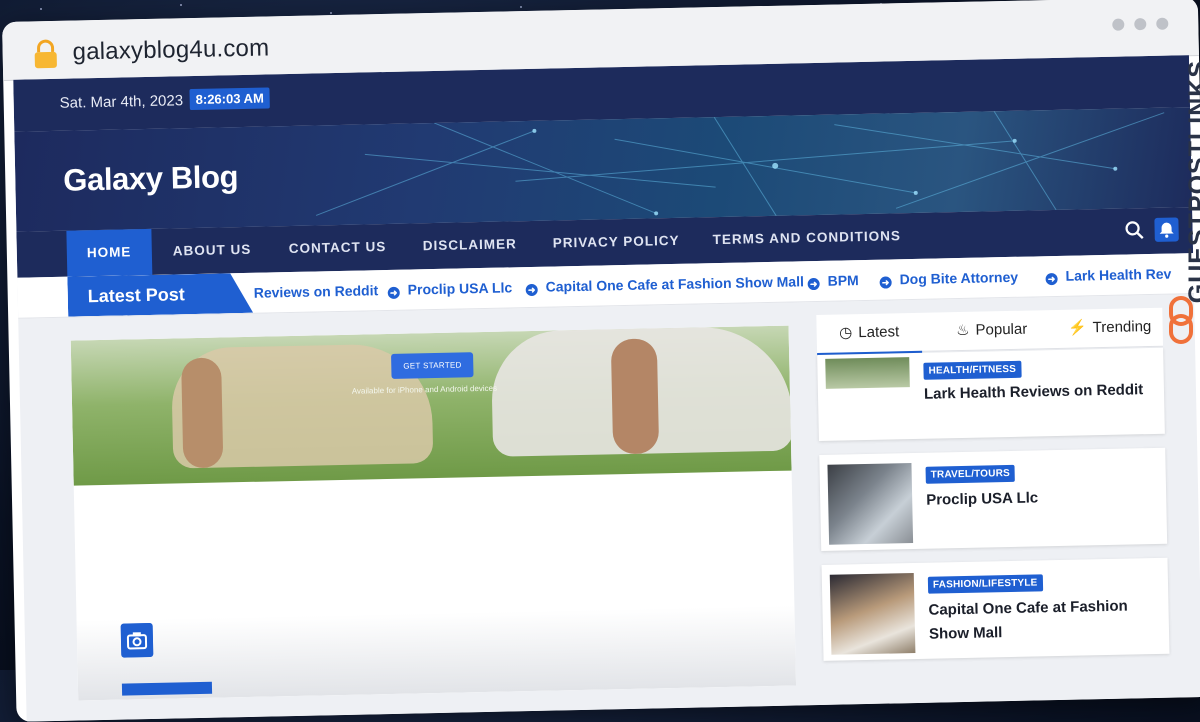  I want to click on category-badge: HEALTH/FITNESS, so click(972, 370).